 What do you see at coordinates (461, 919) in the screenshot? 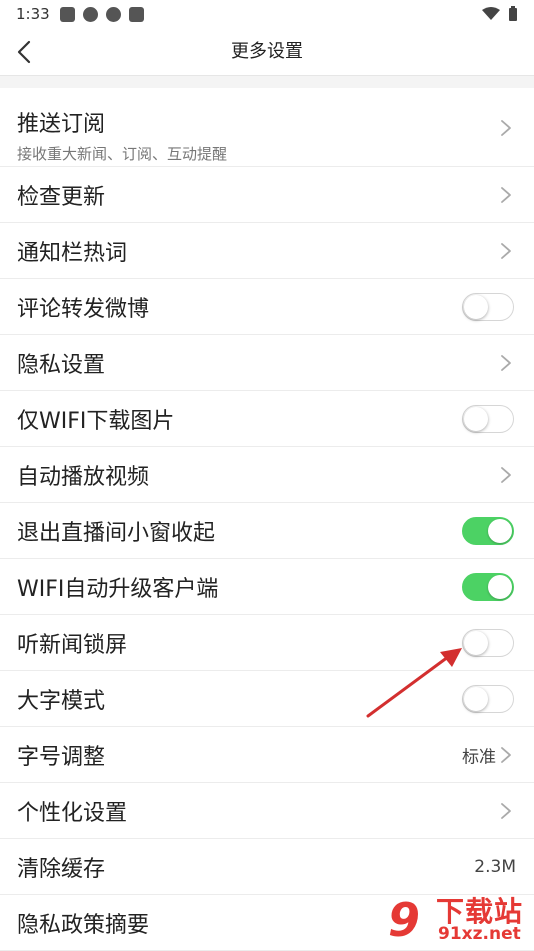
I see `watermark-logo: 9 下载站 91xz.net` at bounding box center [461, 919].